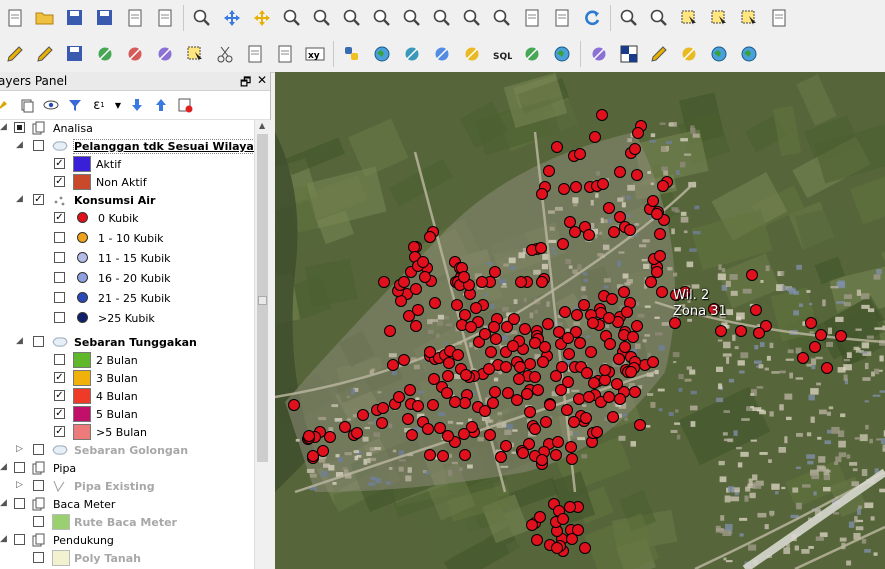 This screenshot has width=885, height=569. What do you see at coordinates (285, 54) in the screenshot?
I see `paste-icon` at bounding box center [285, 54].